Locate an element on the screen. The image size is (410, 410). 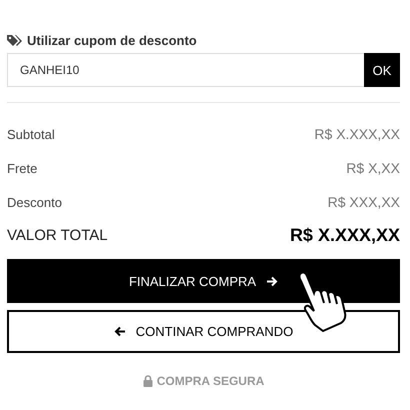
checkout-button: FINALIZAR COMPRA is located at coordinates (203, 281).